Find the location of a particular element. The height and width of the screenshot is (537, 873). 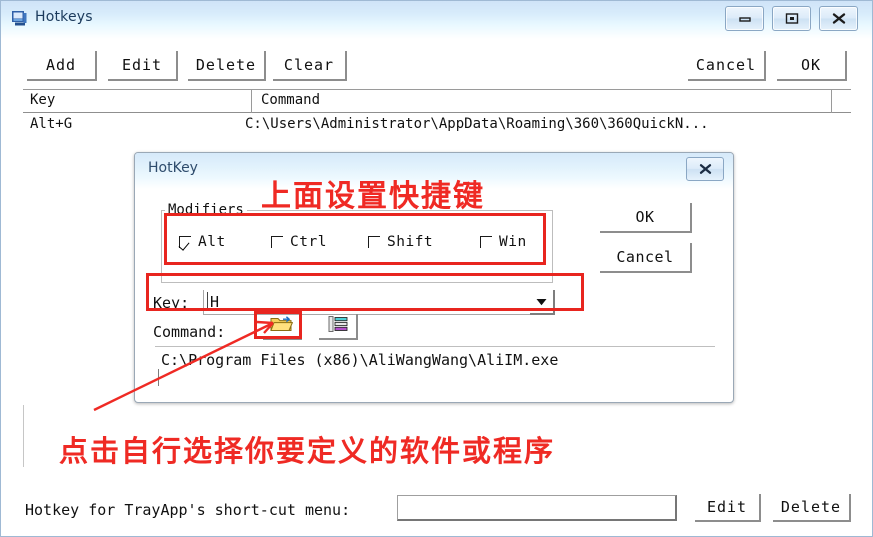

open-folder-icon is located at coordinates (282, 326).